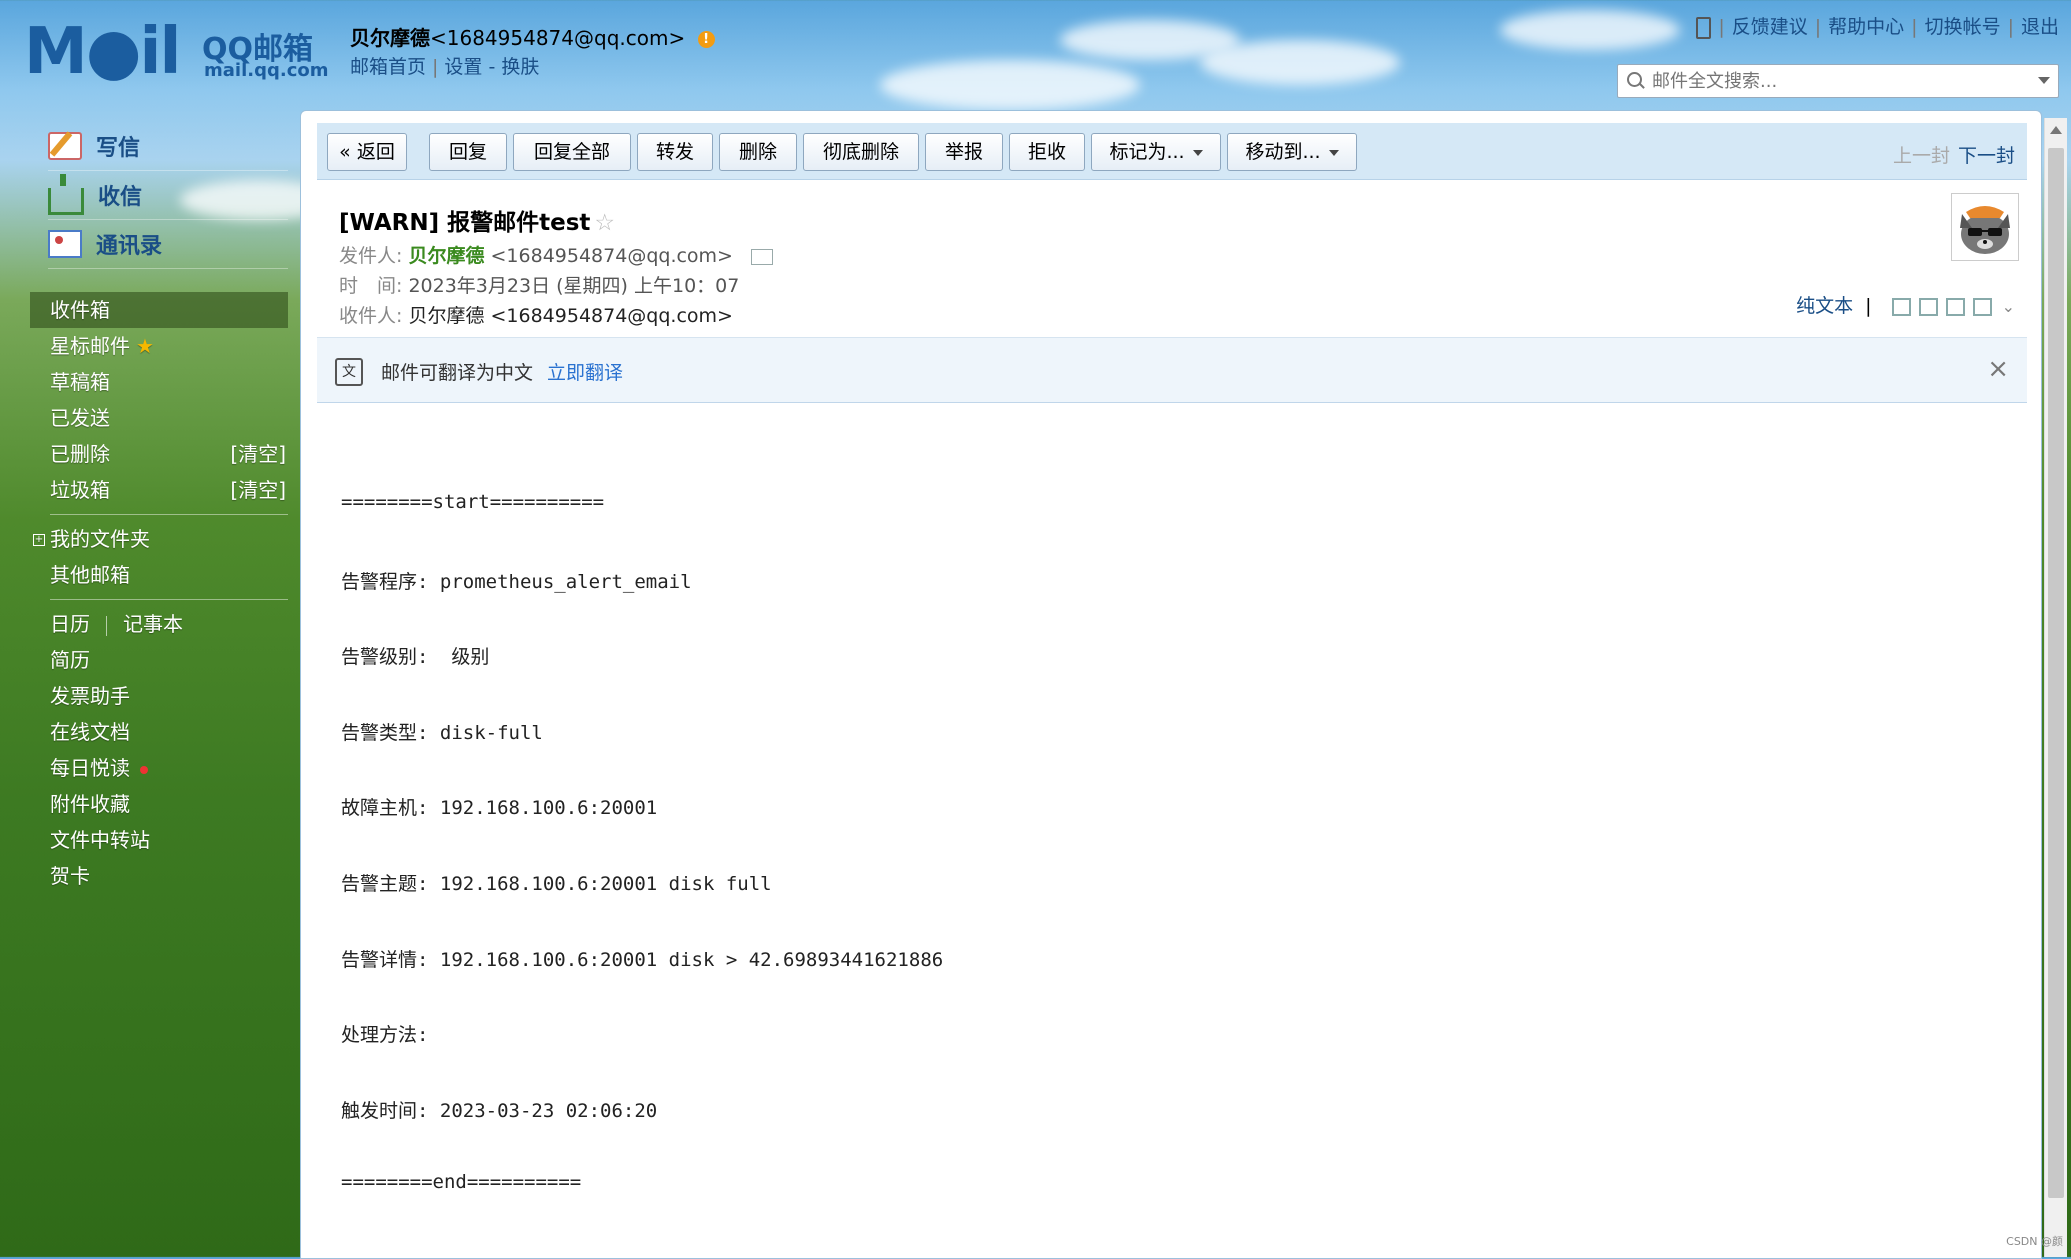 The image size is (2071, 1259). I want to click on page-scrollbar, so click(2055, 687).